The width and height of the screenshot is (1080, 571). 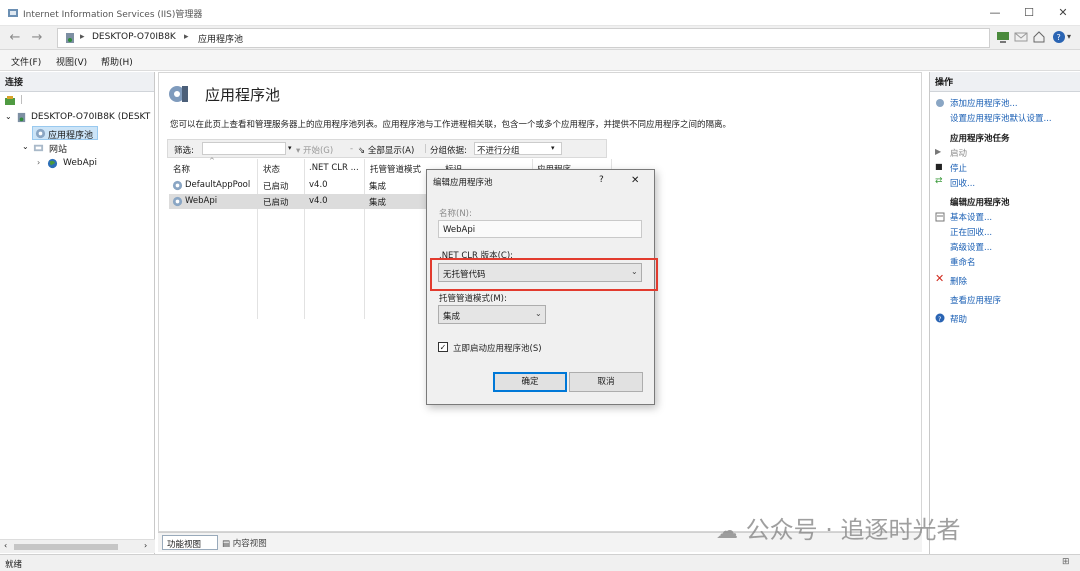 I want to click on pipeline-mode-value: 集成, so click(x=452, y=317).